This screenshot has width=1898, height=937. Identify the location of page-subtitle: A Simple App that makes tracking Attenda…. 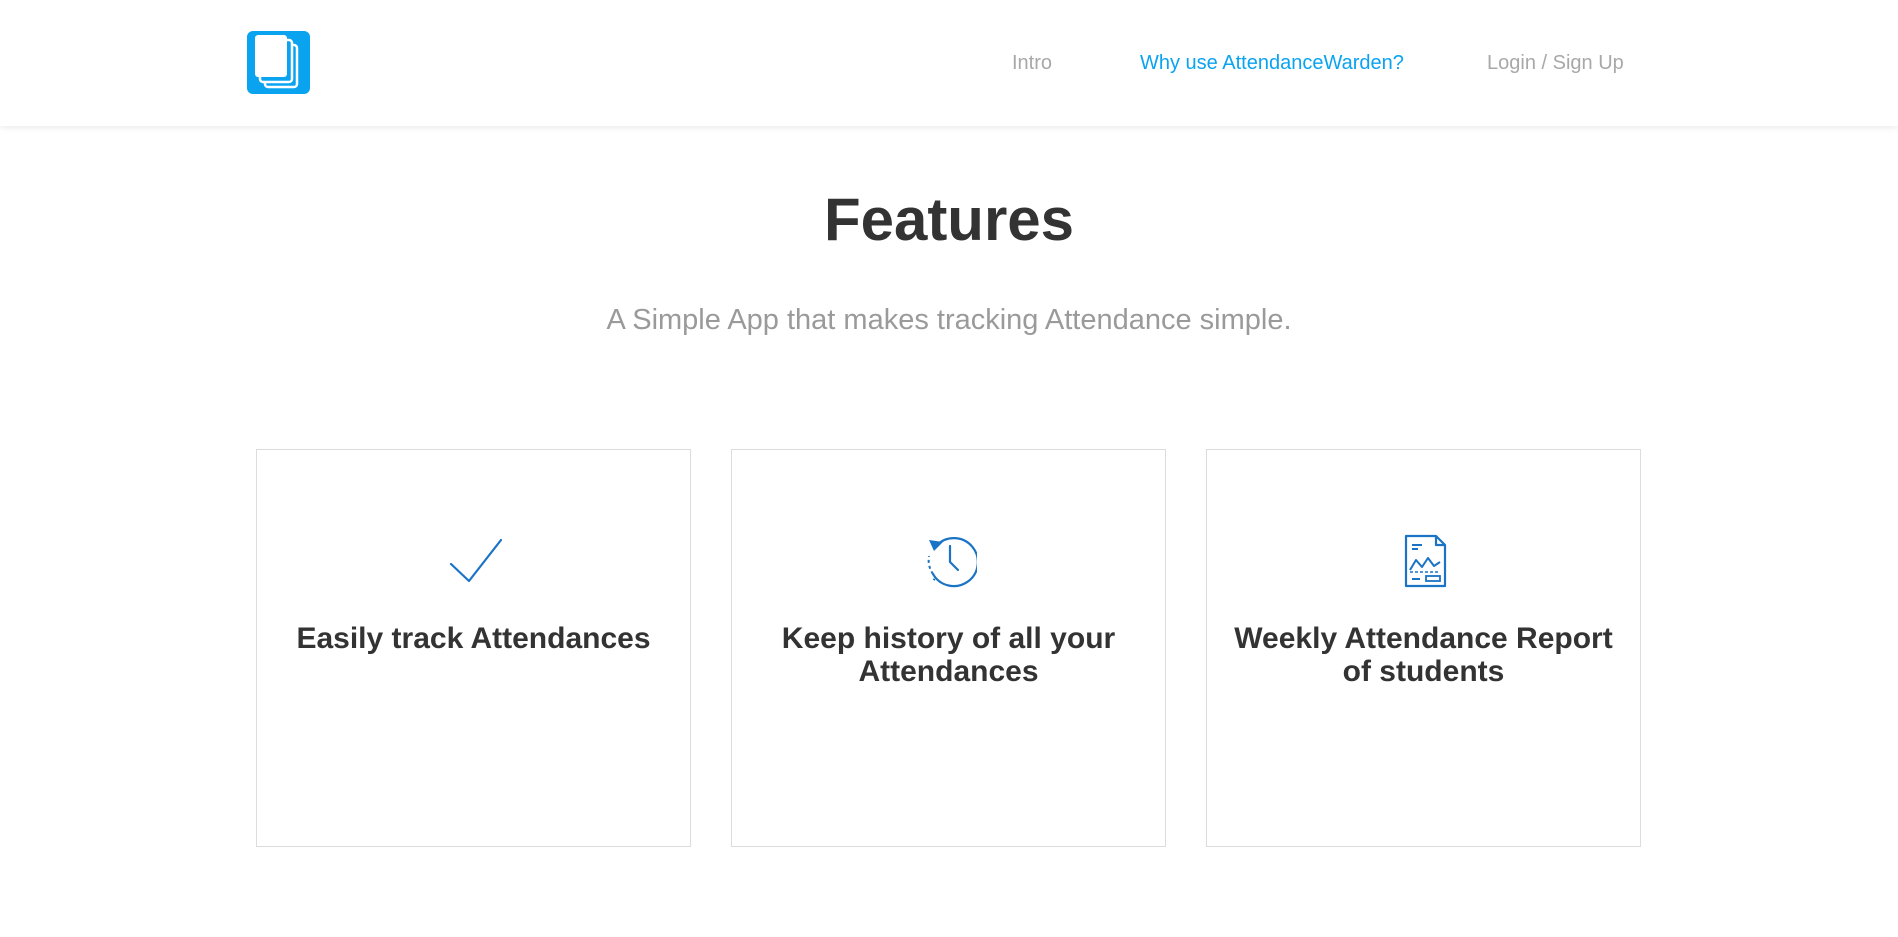
(949, 320).